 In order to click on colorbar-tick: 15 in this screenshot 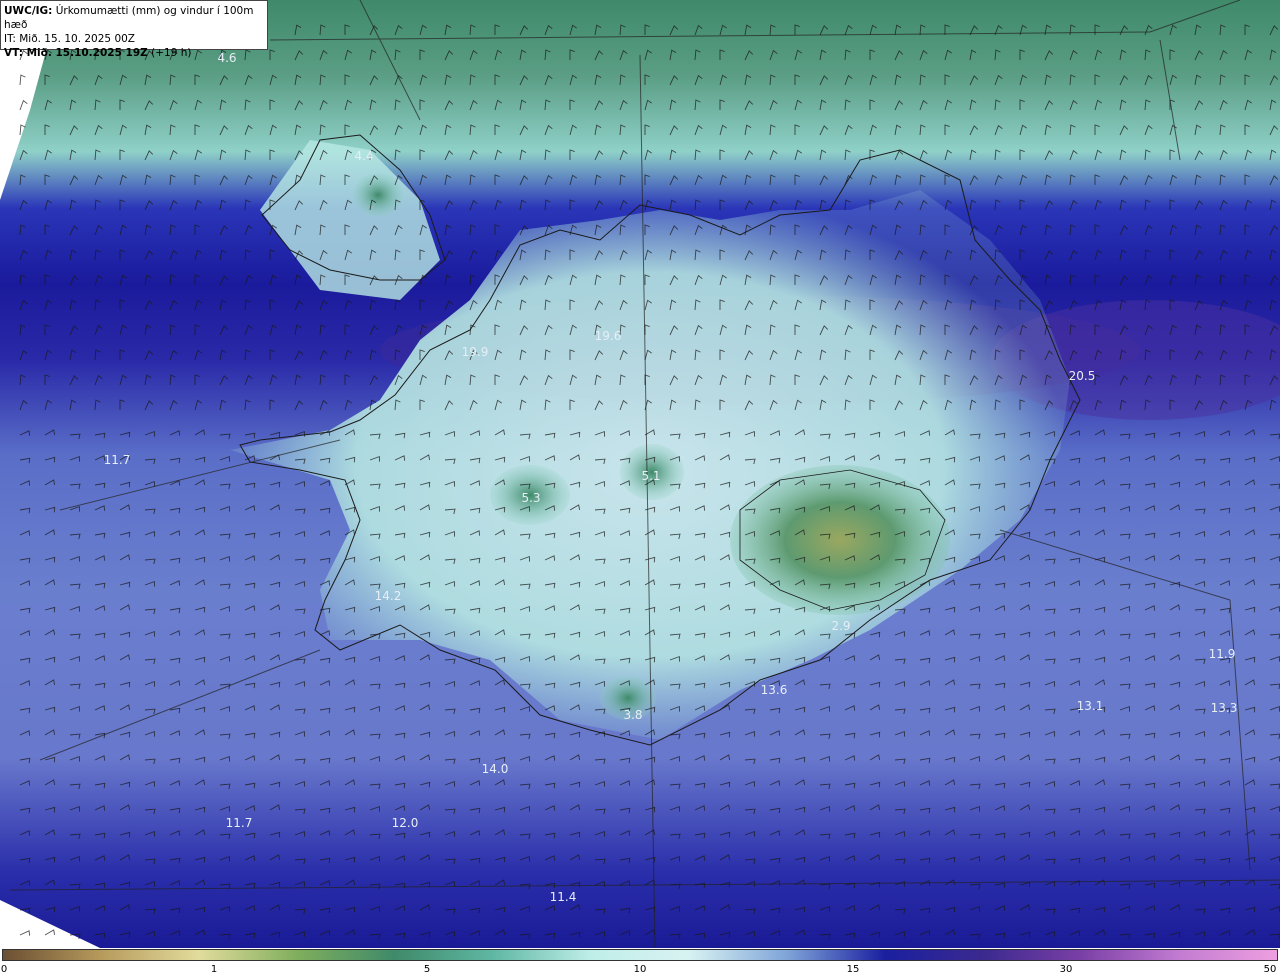, I will do `click(853, 969)`.